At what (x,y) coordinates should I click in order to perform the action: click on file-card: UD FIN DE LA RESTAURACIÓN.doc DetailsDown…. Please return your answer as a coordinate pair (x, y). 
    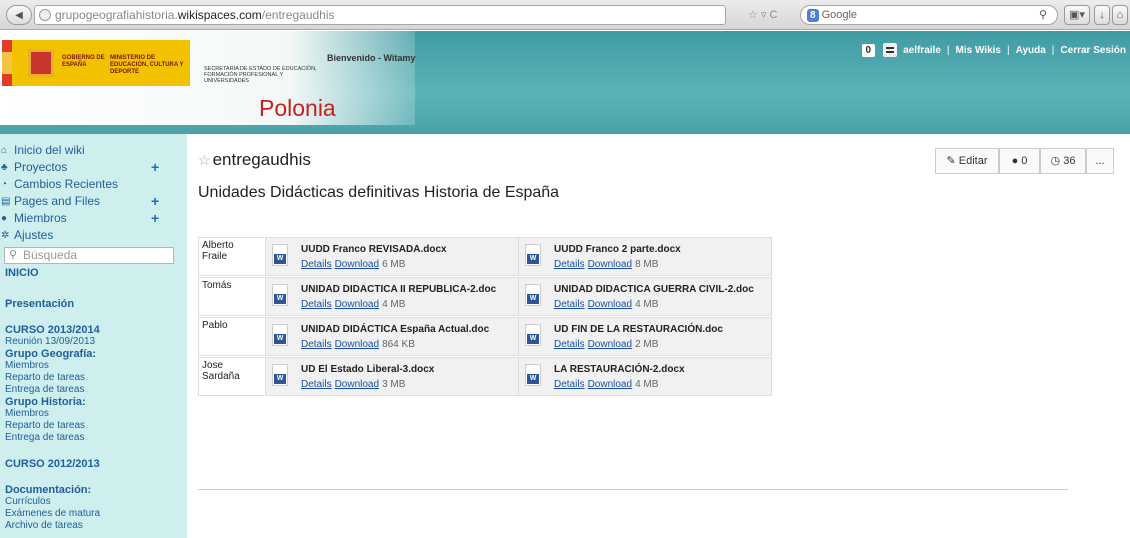
    Looking at the image, I should click on (645, 336).